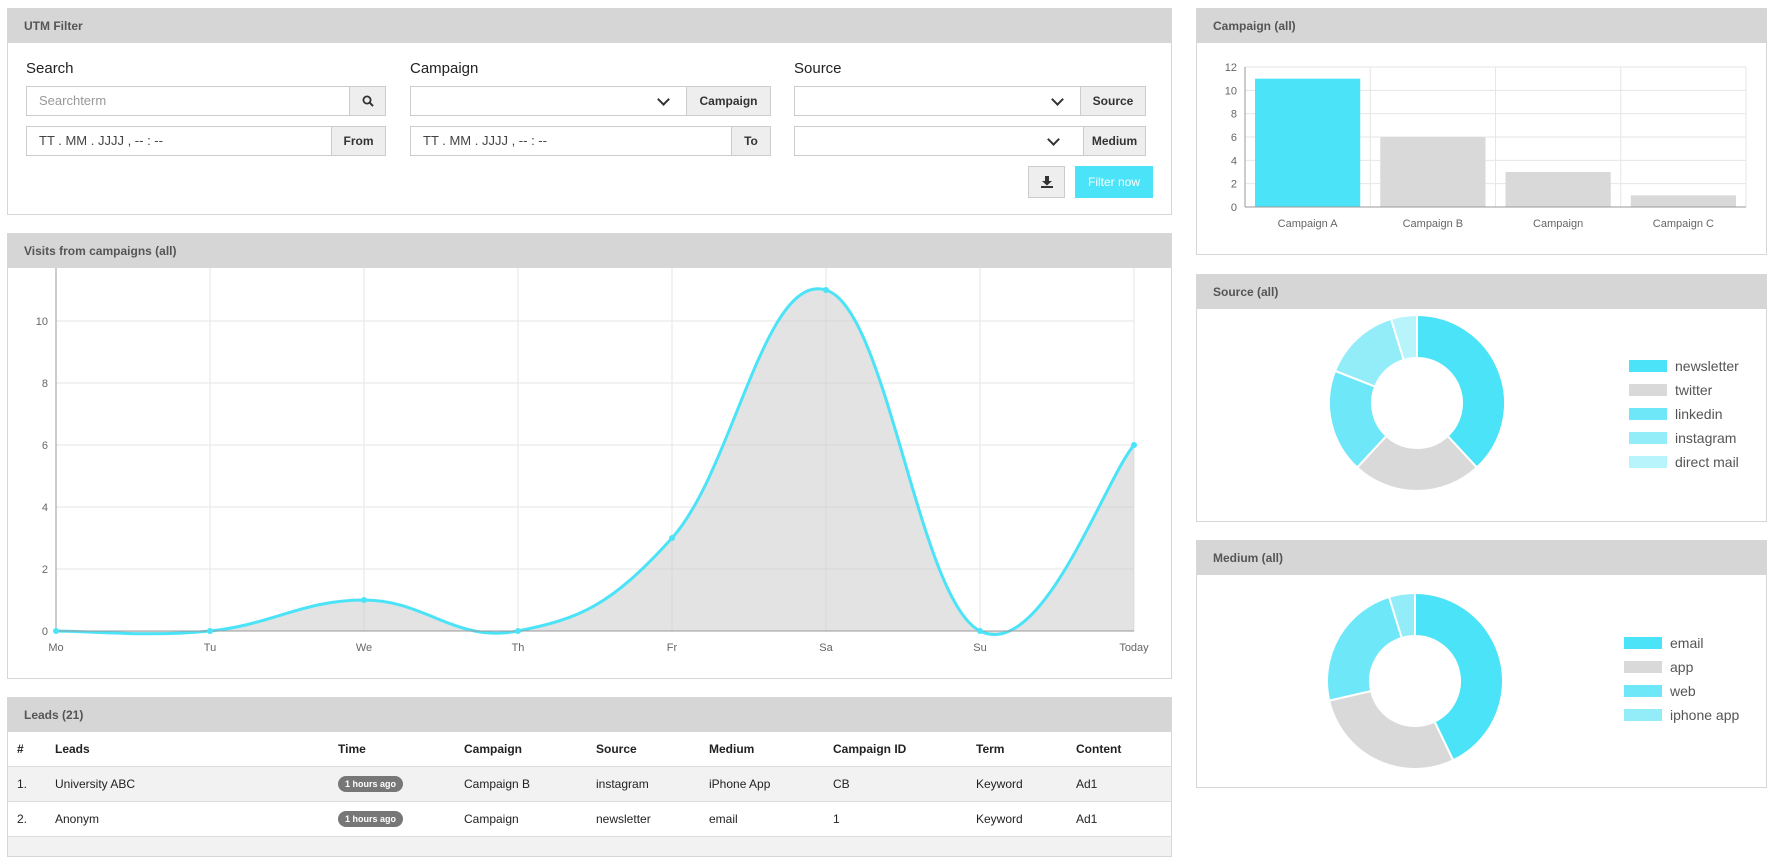 The width and height of the screenshot is (1775, 857). What do you see at coordinates (187, 784) in the screenshot?
I see `cell-lead: University ABC` at bounding box center [187, 784].